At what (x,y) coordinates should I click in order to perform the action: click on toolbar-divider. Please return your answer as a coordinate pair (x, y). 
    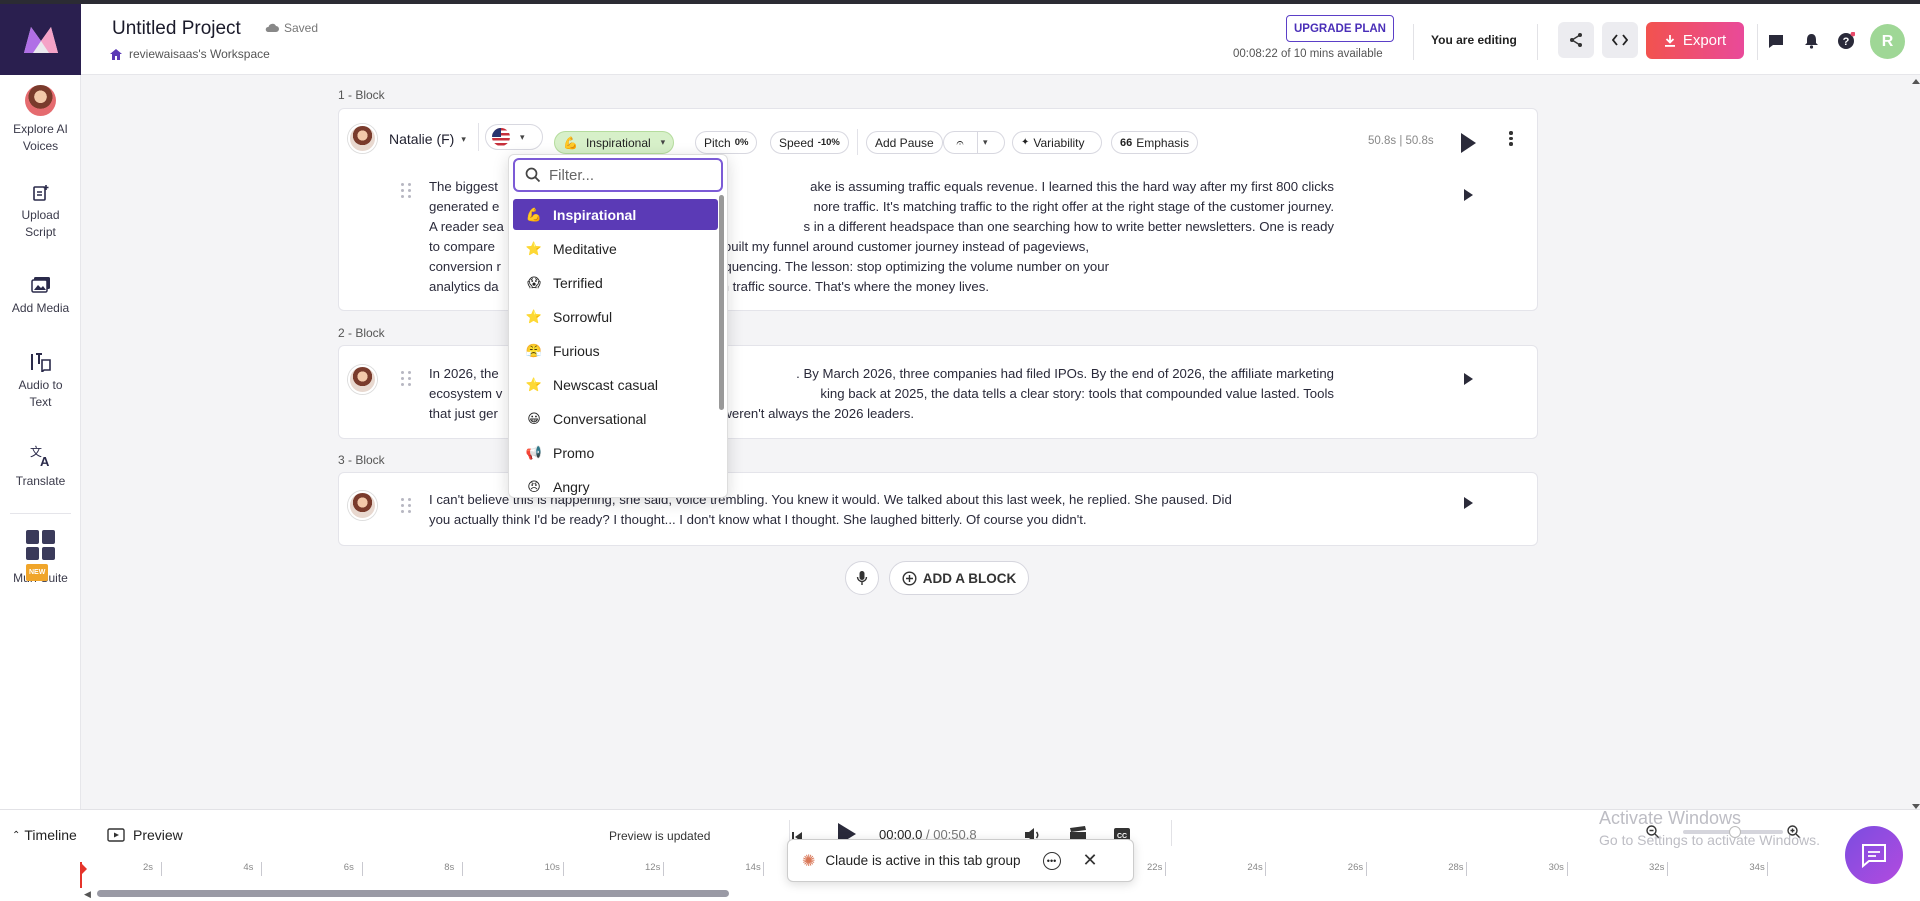
    Looking at the image, I should click on (478, 137).